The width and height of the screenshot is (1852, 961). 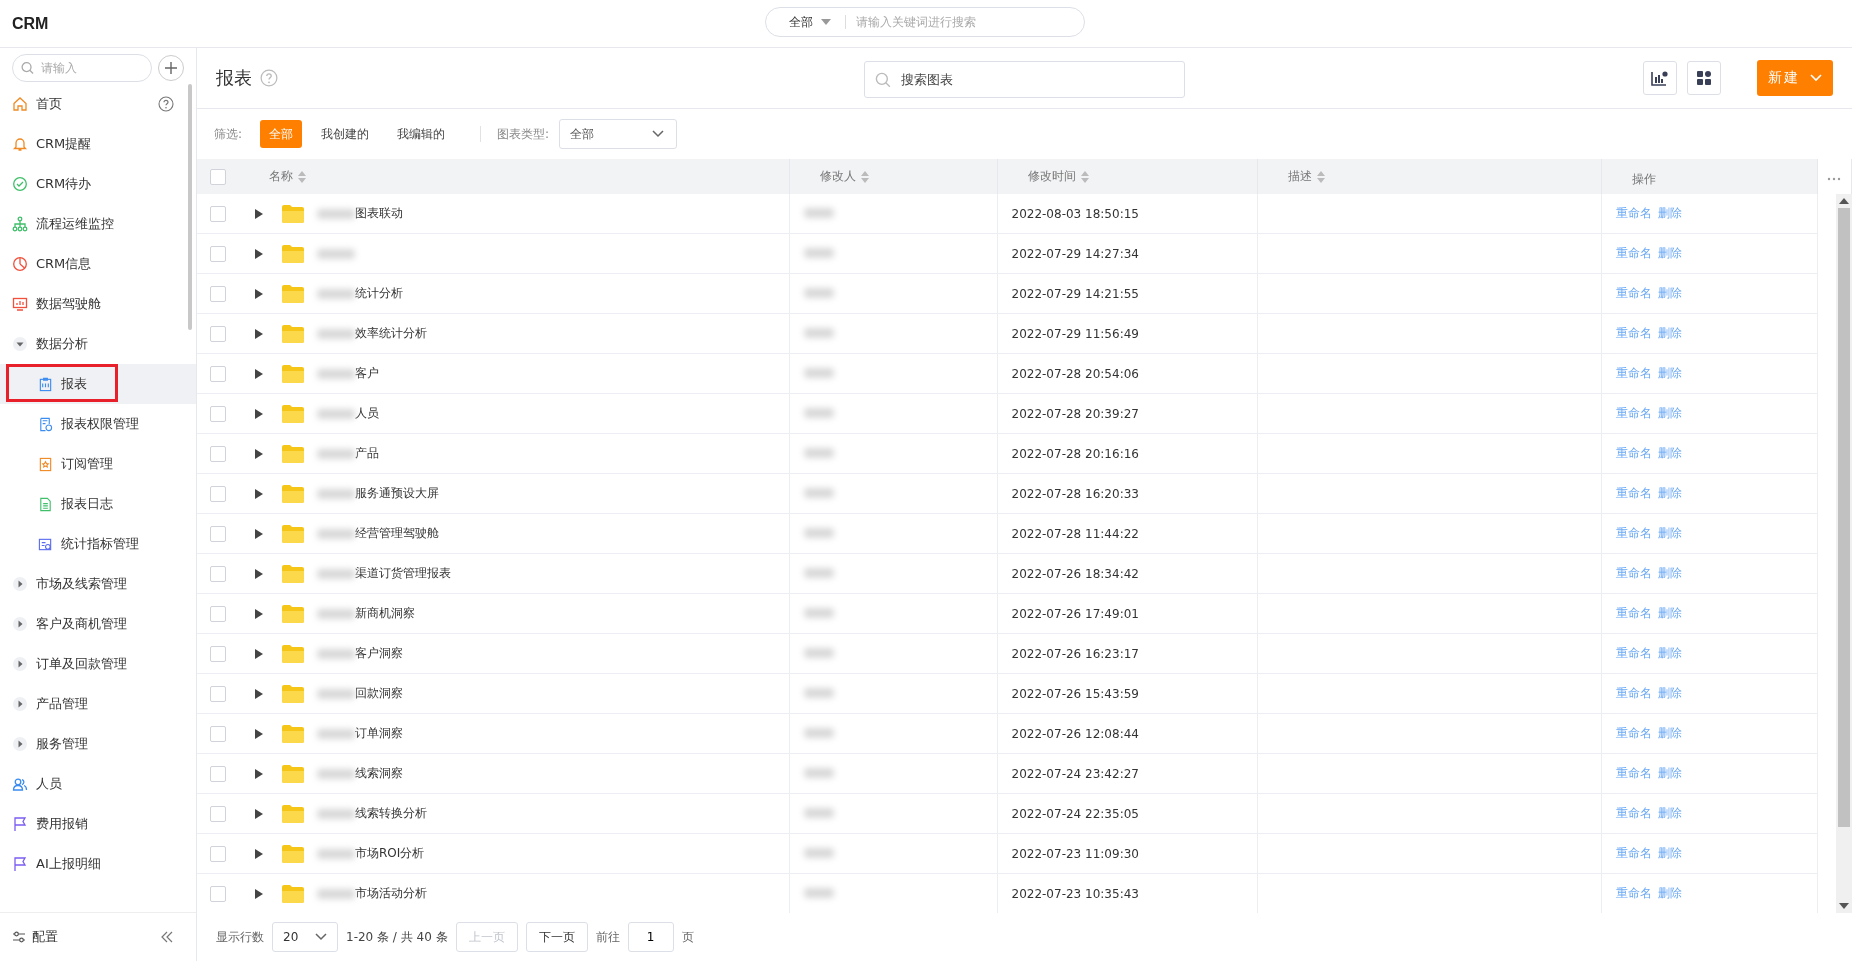 I want to click on sidebar-item: 报表, so click(x=98, y=384).